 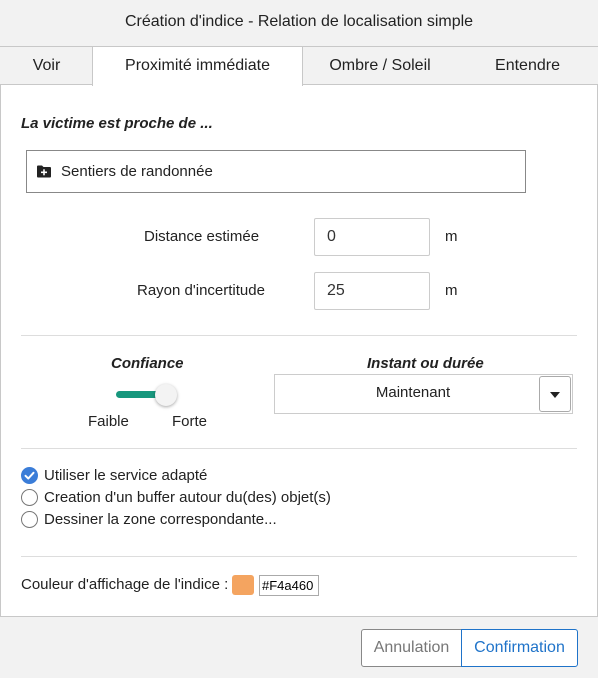 I want to click on confidence-min-label: Faible, so click(x=108, y=421).